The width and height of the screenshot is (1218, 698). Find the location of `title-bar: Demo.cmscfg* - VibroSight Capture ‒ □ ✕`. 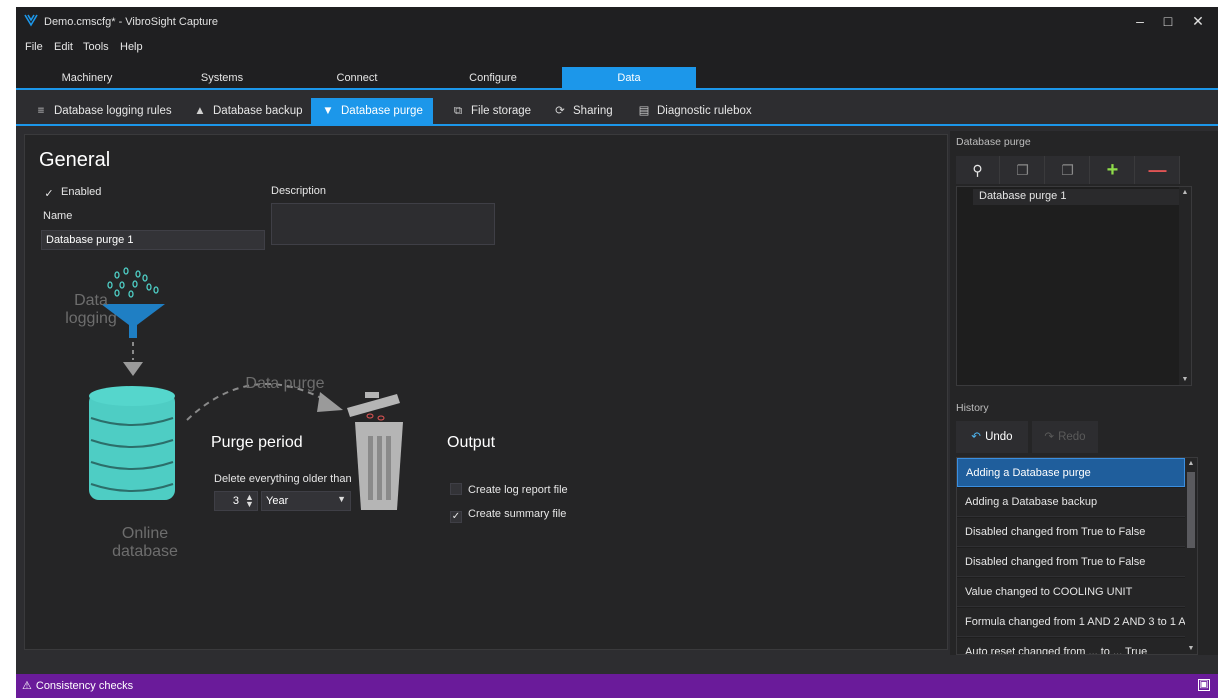

title-bar: Demo.cmscfg* - VibroSight Capture ‒ □ ✕ is located at coordinates (617, 22).